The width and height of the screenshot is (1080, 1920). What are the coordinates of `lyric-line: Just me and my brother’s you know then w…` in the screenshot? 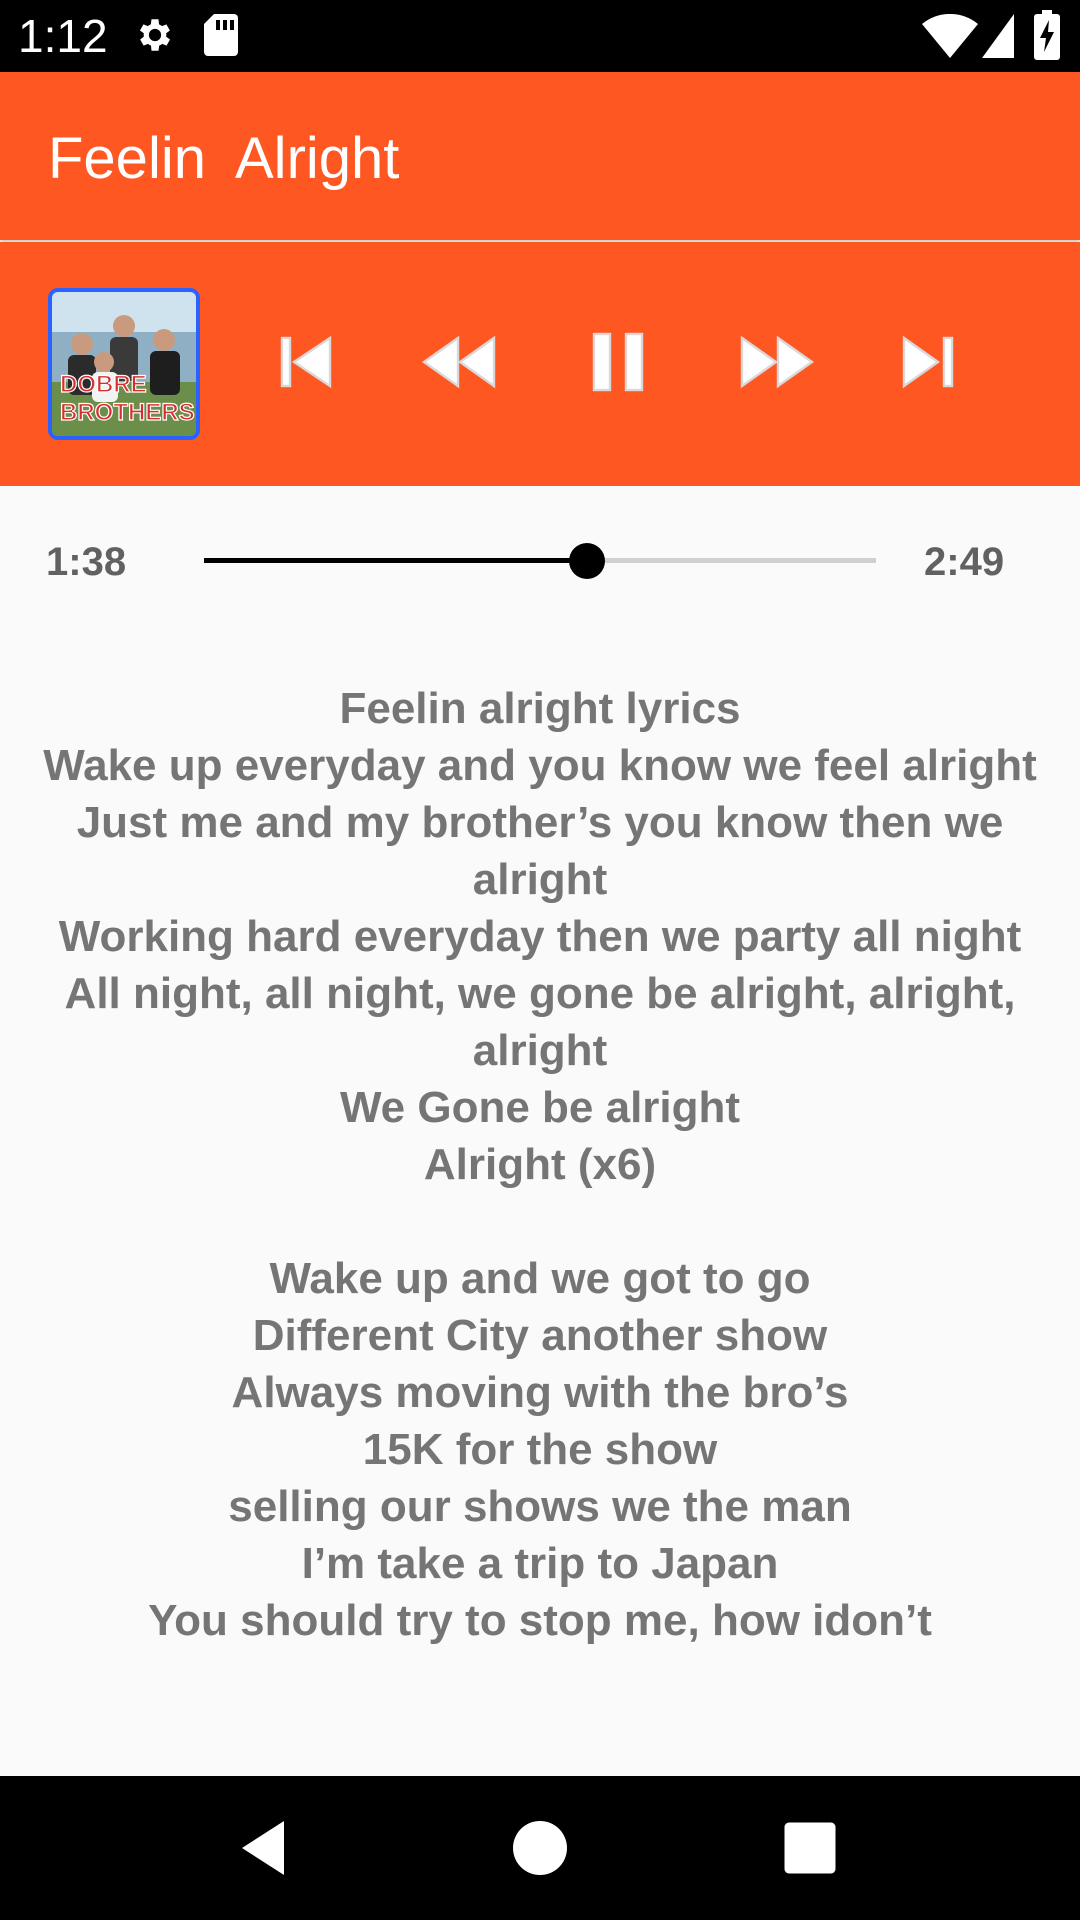 It's located at (540, 851).